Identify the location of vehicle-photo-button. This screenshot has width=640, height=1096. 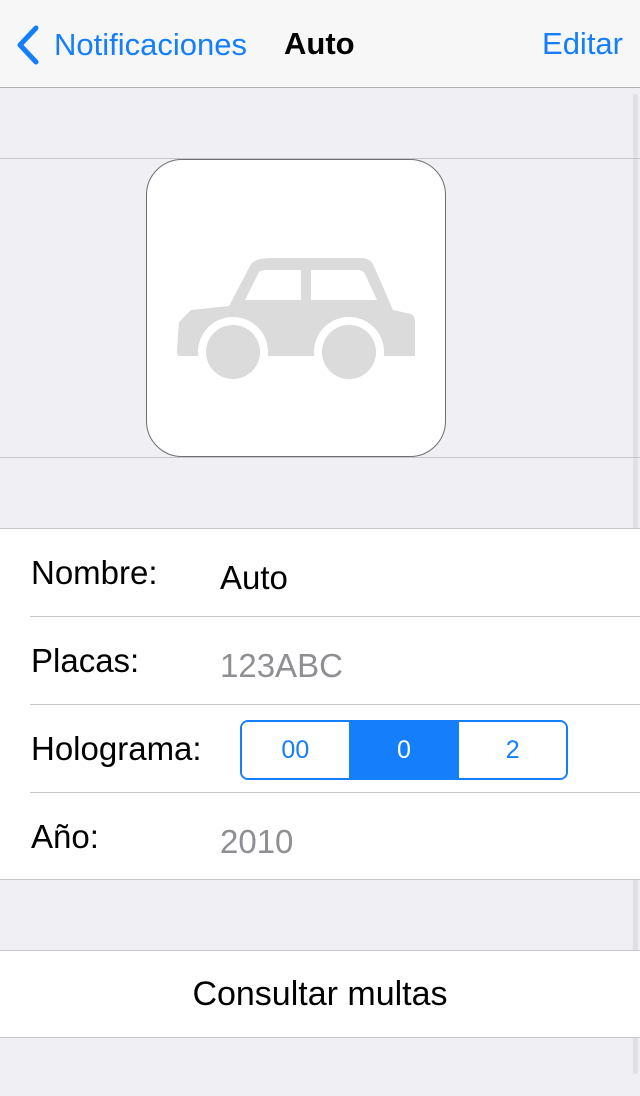
(296, 308).